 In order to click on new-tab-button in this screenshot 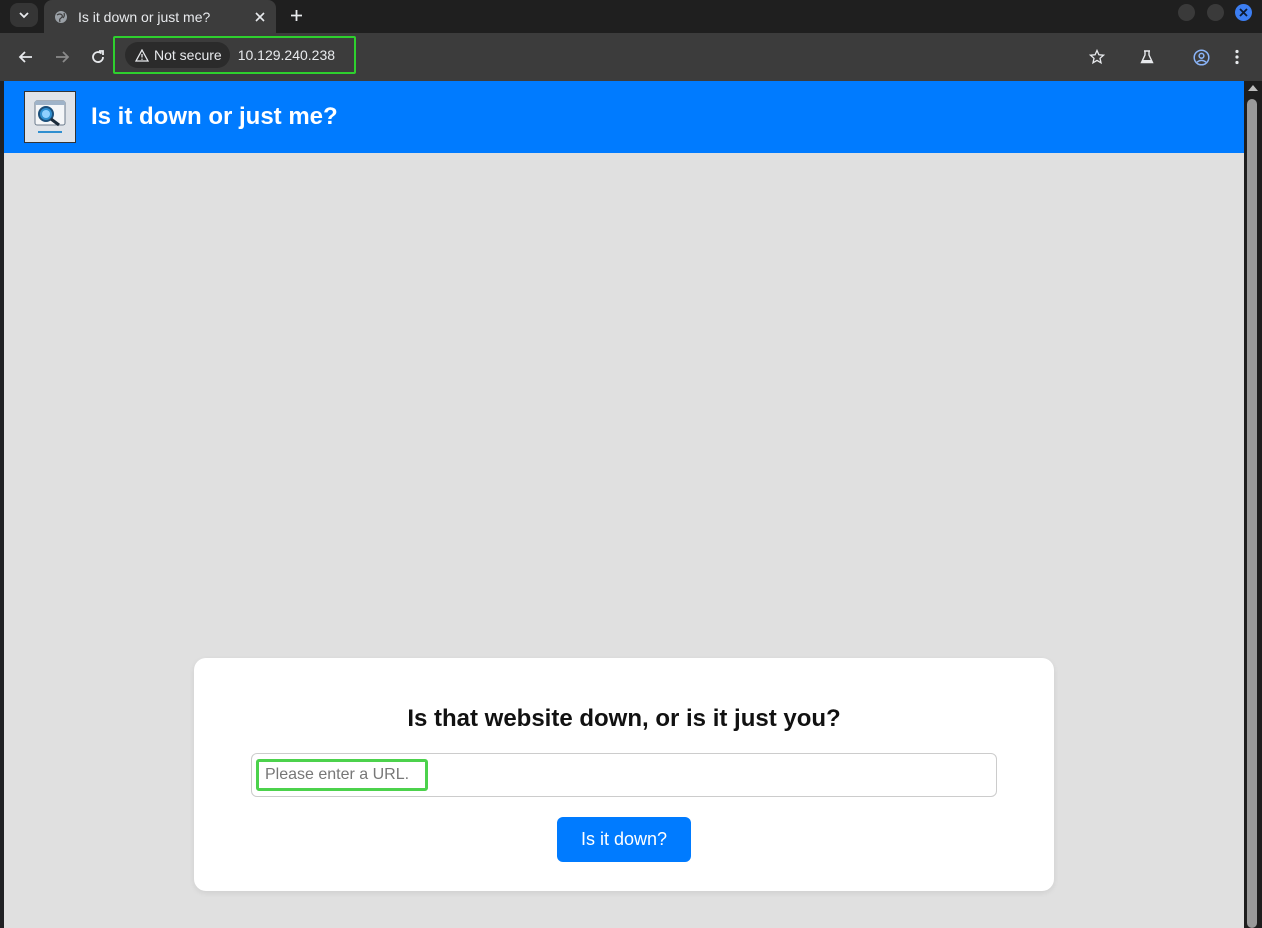, I will do `click(296, 15)`.